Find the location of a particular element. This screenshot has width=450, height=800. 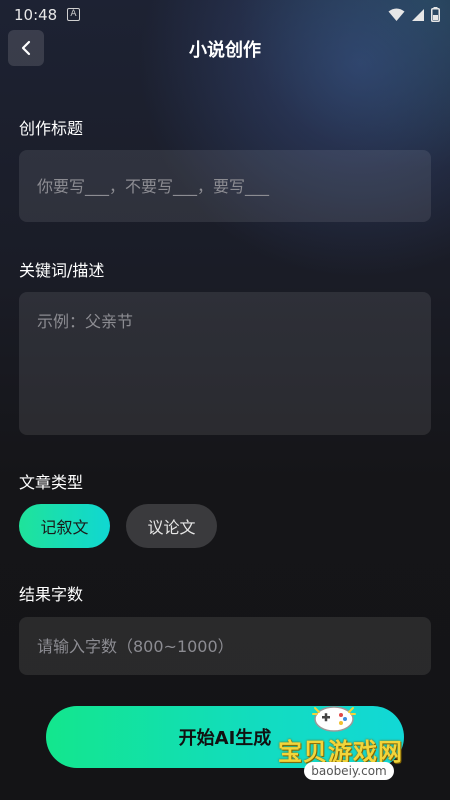

article-type-label: 文章类型 is located at coordinates (51, 482).